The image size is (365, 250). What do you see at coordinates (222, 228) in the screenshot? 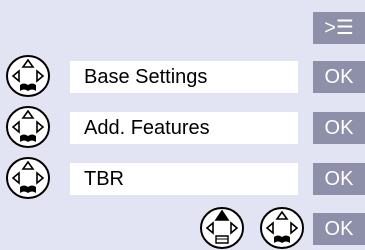
I see `nav-key-up-icon` at bounding box center [222, 228].